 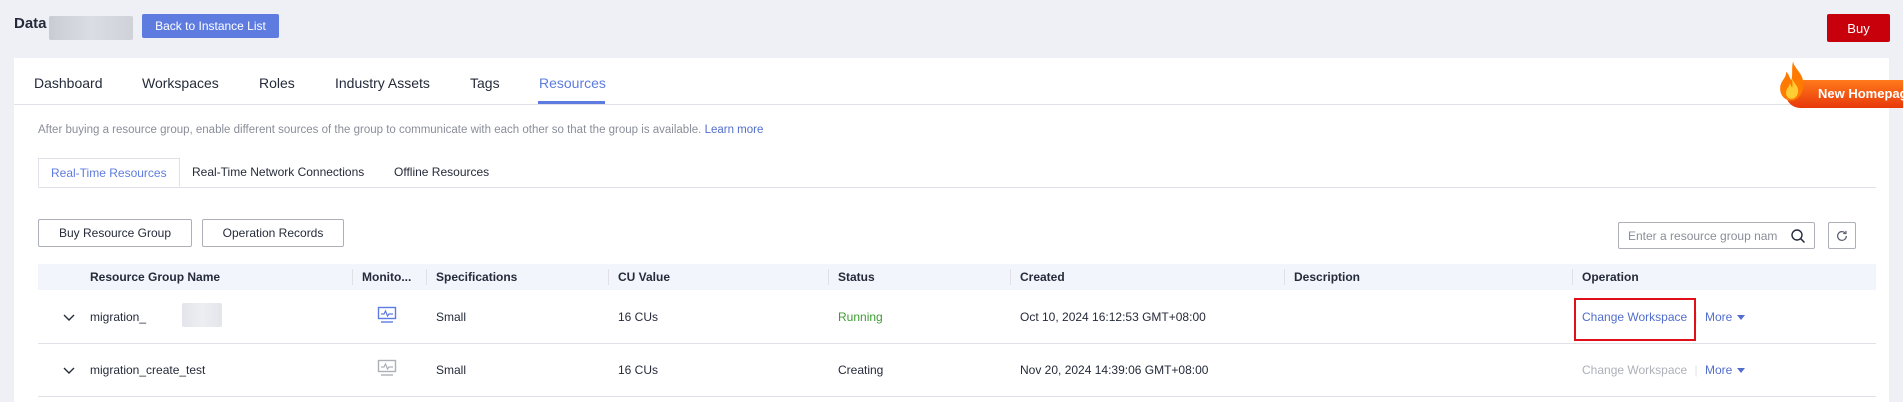 What do you see at coordinates (273, 233) in the screenshot?
I see `operation-records-button: Operation Records` at bounding box center [273, 233].